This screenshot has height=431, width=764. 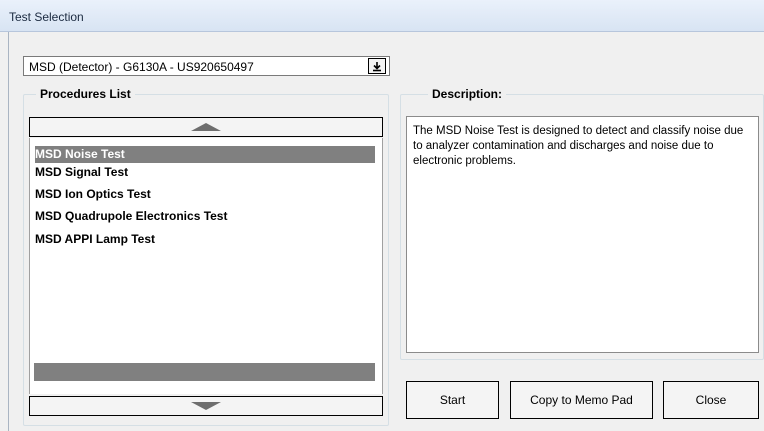 What do you see at coordinates (93, 194) in the screenshot?
I see `list-item-label: MSD Ion Optics Test` at bounding box center [93, 194].